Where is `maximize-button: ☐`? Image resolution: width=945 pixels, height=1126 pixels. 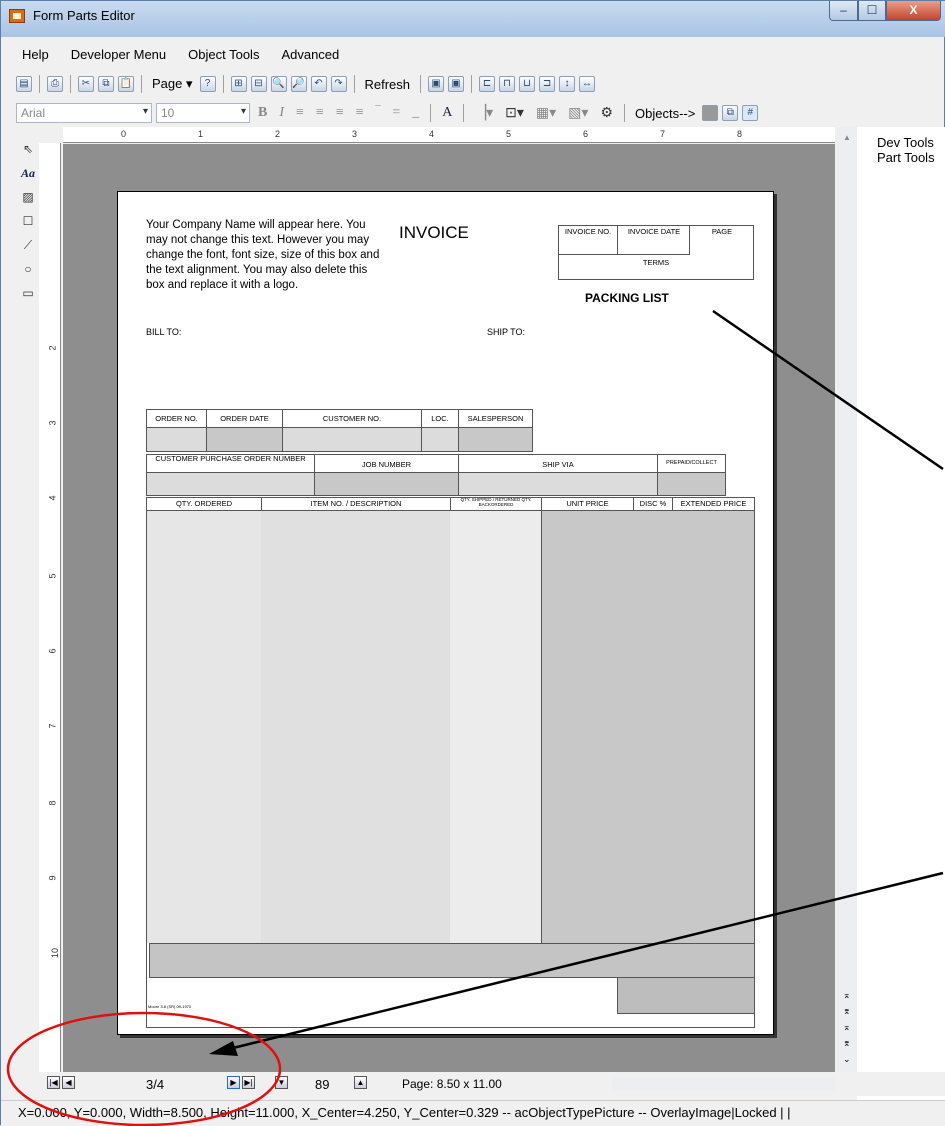 maximize-button: ☐ is located at coordinates (872, 11).